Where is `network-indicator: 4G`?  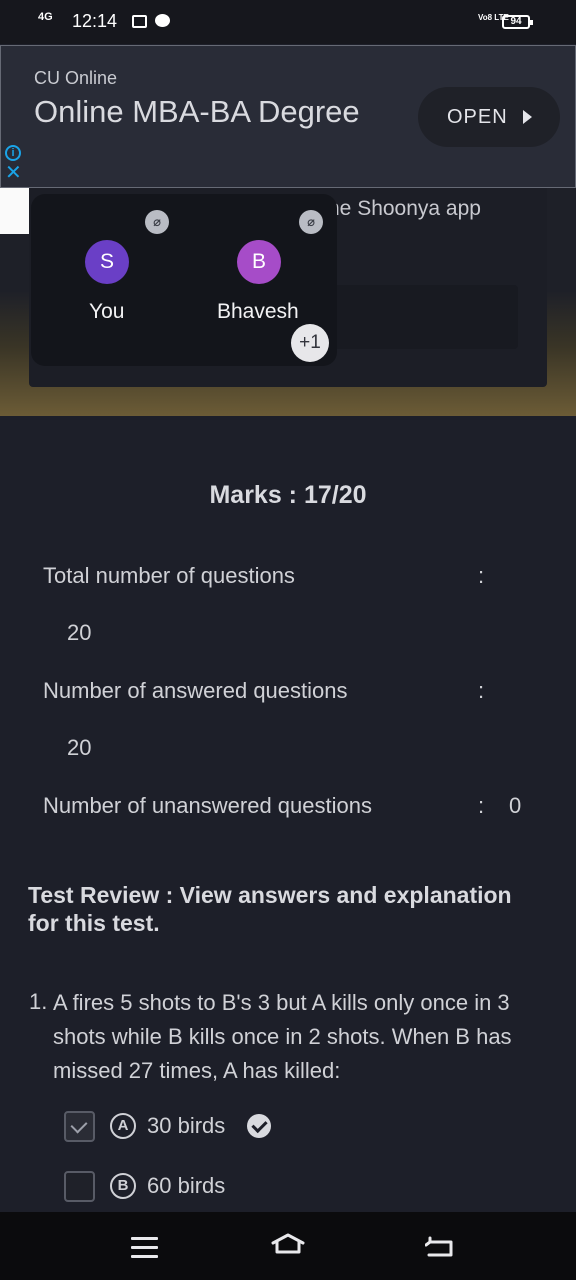 network-indicator: 4G is located at coordinates (45, 17).